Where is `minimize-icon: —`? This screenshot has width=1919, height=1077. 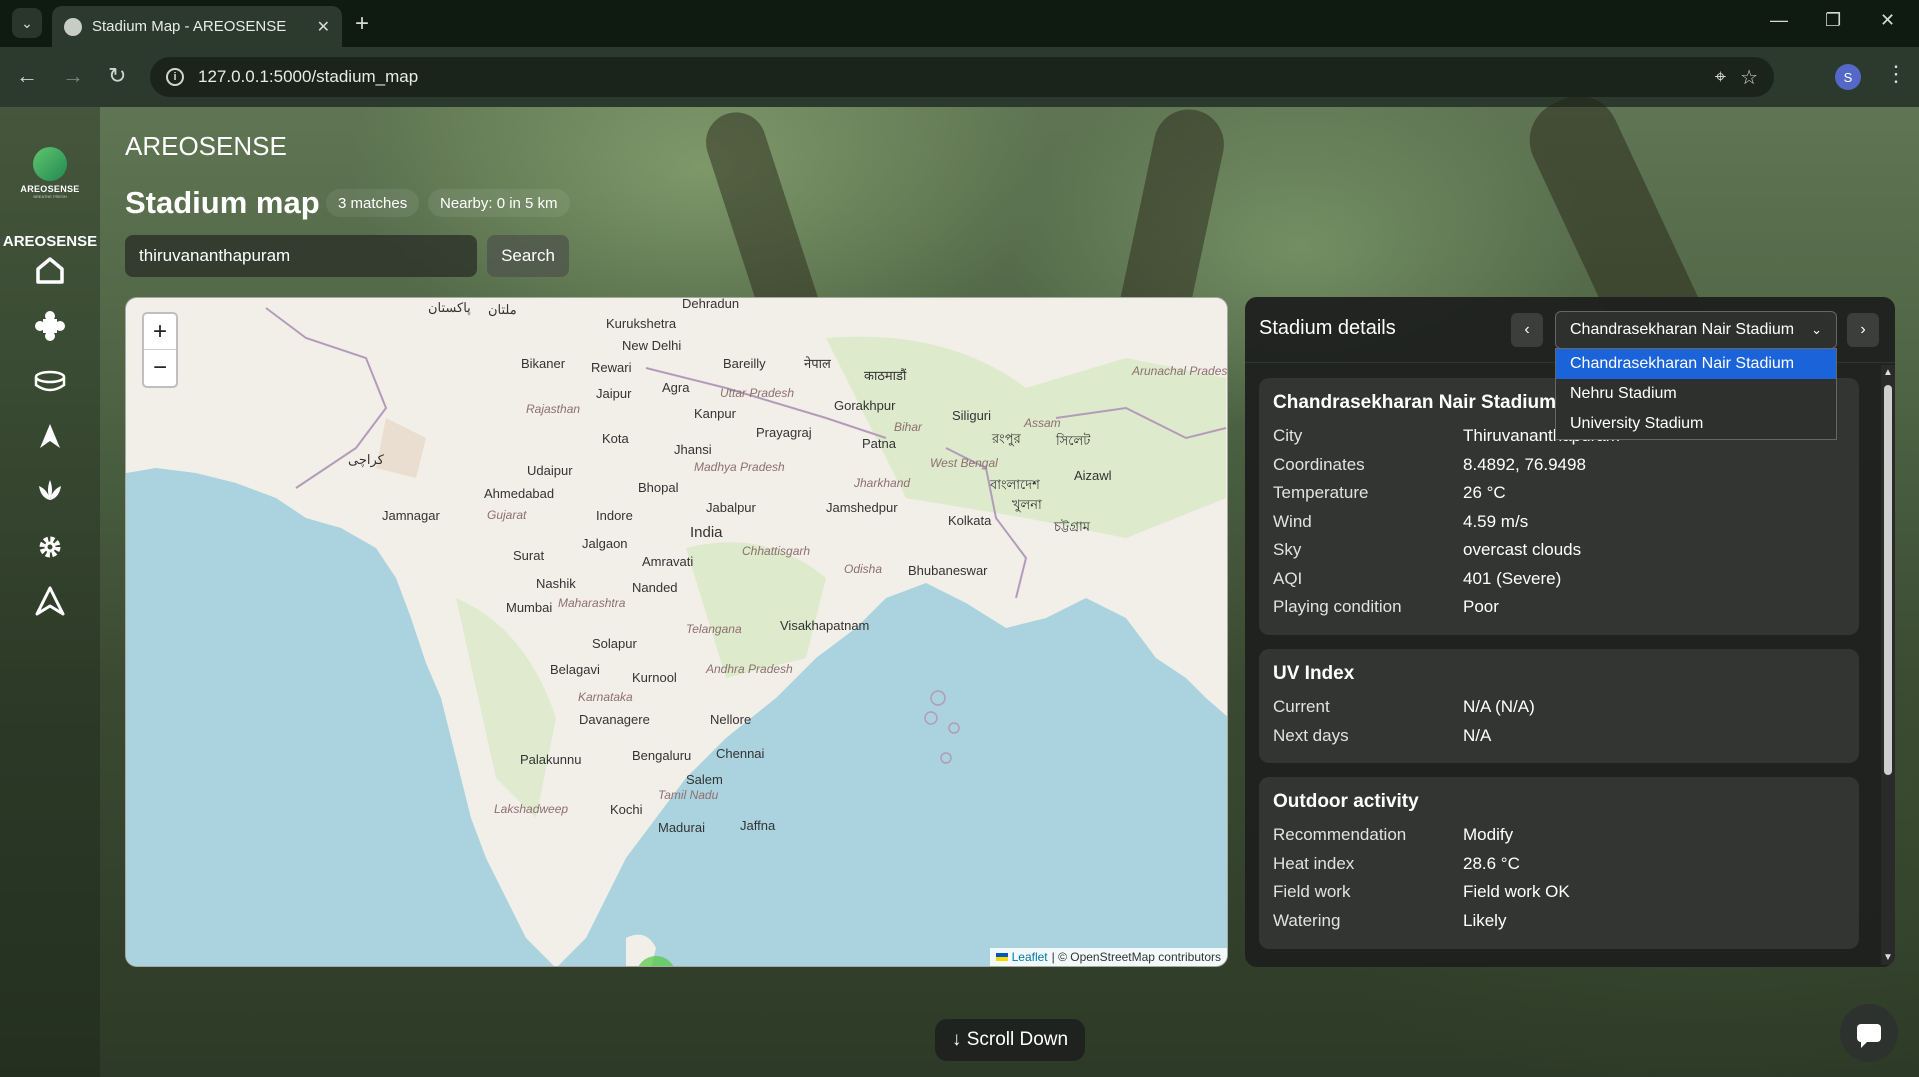
minimize-icon: — is located at coordinates (1779, 20).